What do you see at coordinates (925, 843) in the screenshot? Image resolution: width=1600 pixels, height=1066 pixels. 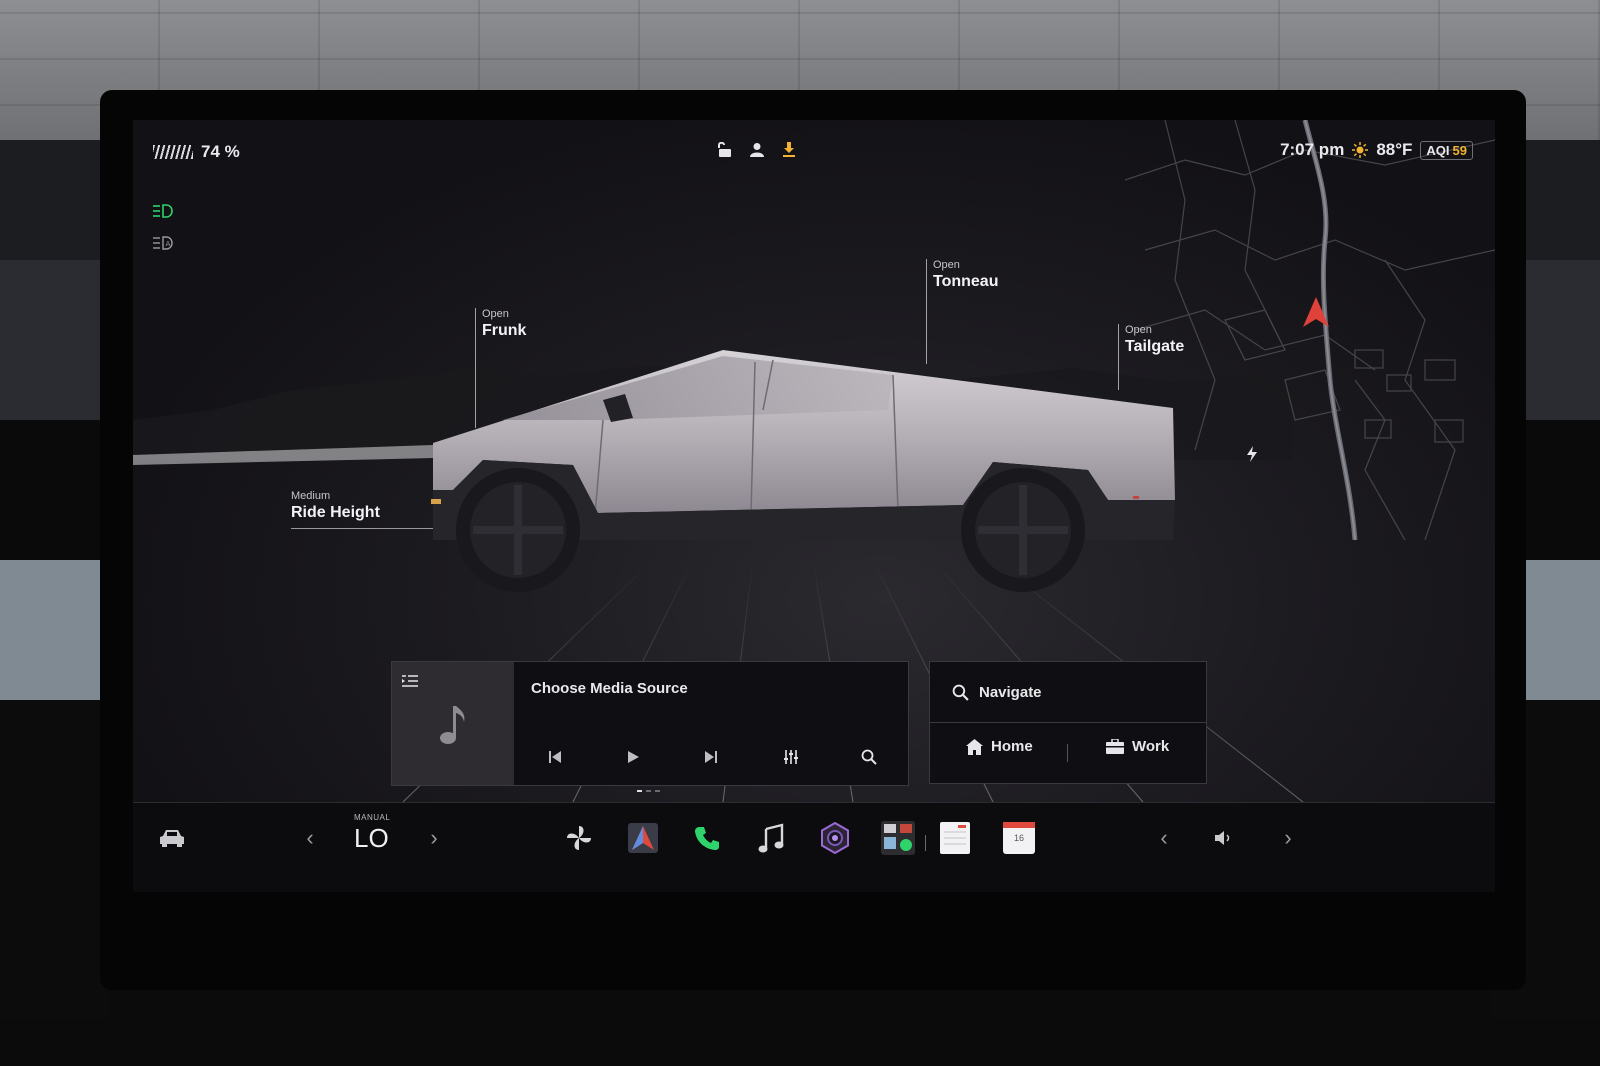 I see `dock-separator` at bounding box center [925, 843].